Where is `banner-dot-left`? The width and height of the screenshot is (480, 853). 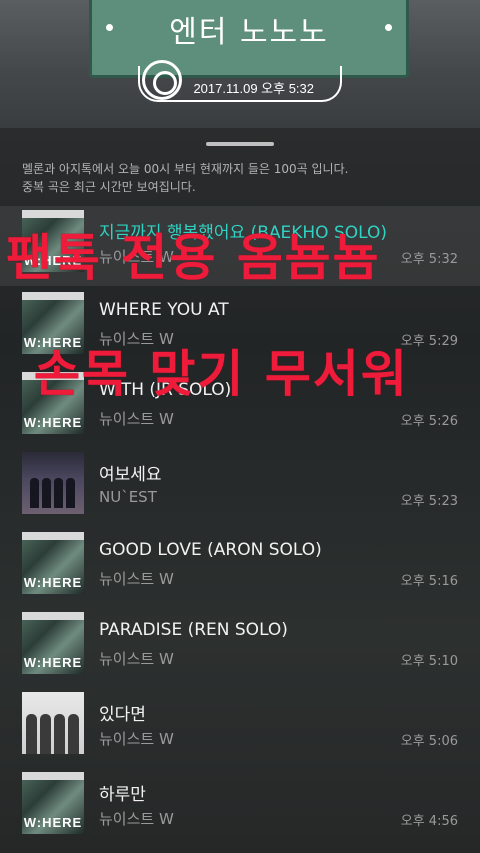 banner-dot-left is located at coordinates (109, 27).